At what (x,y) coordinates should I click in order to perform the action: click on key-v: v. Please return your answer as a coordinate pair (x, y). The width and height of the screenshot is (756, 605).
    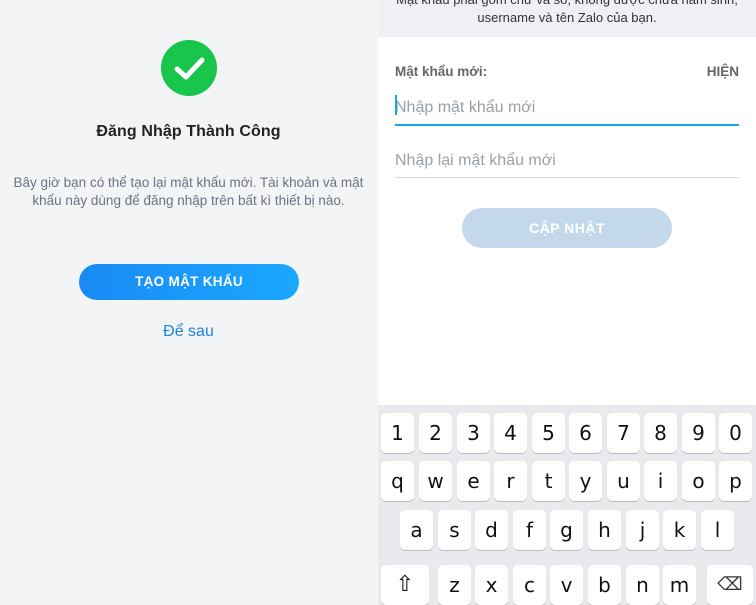
    Looking at the image, I should click on (566, 585).